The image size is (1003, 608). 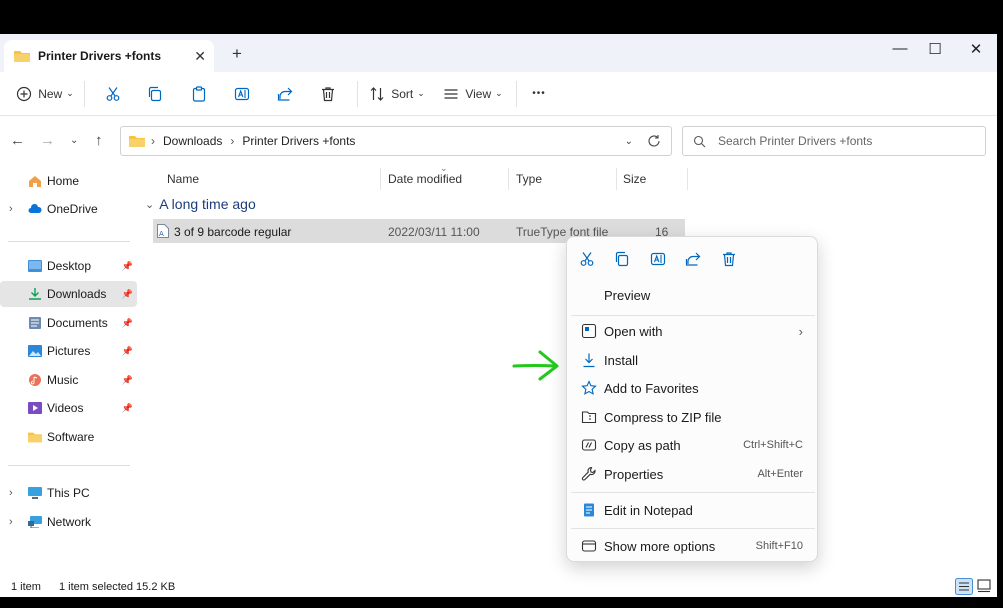 What do you see at coordinates (68, 522) in the screenshot?
I see `sidebar-item-network: › Network` at bounding box center [68, 522].